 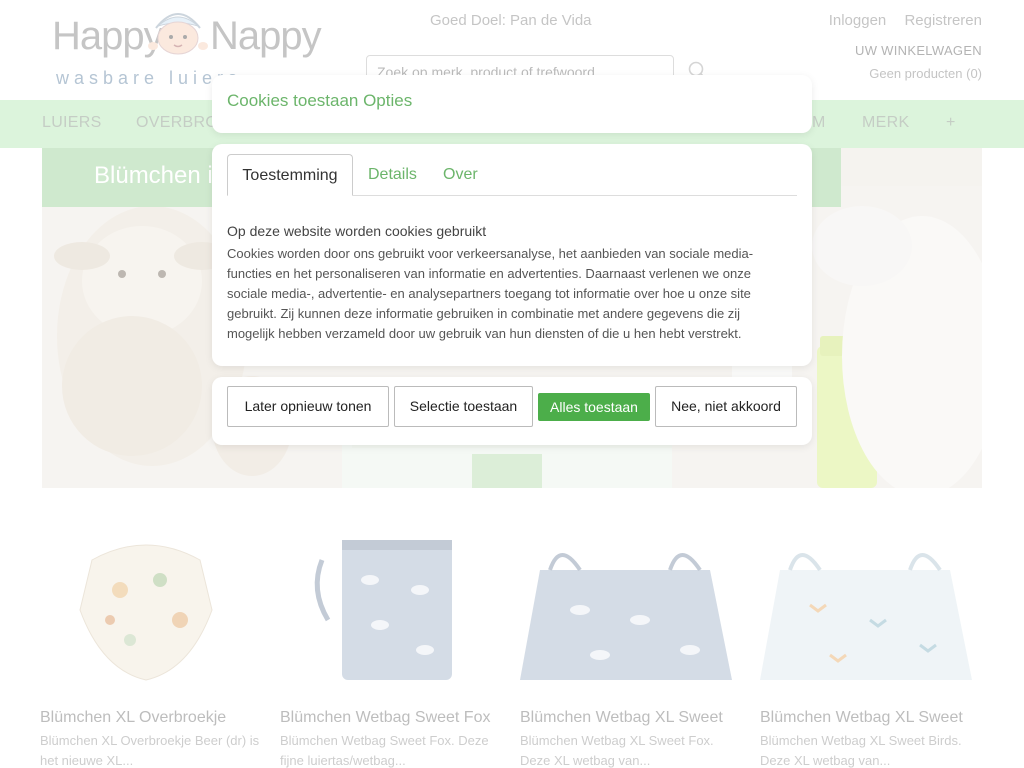 What do you see at coordinates (308, 406) in the screenshot?
I see `later-button: Later opnieuw tonen` at bounding box center [308, 406].